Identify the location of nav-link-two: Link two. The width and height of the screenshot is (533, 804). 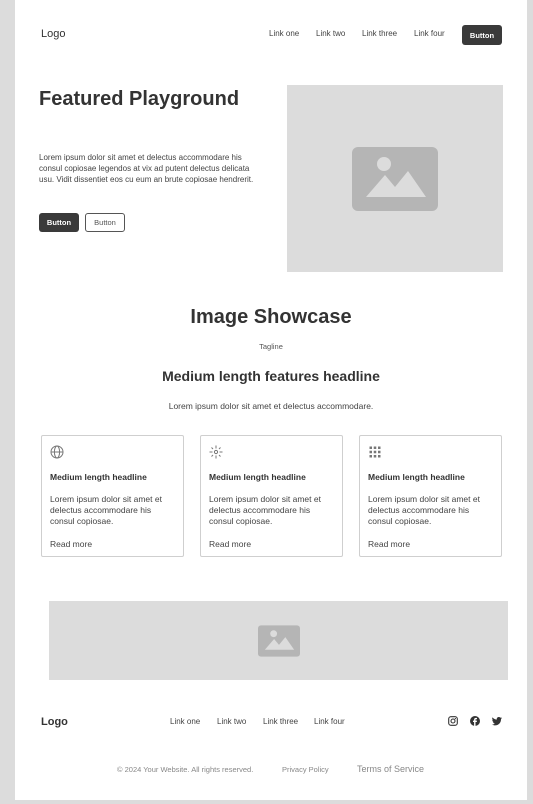
(330, 33).